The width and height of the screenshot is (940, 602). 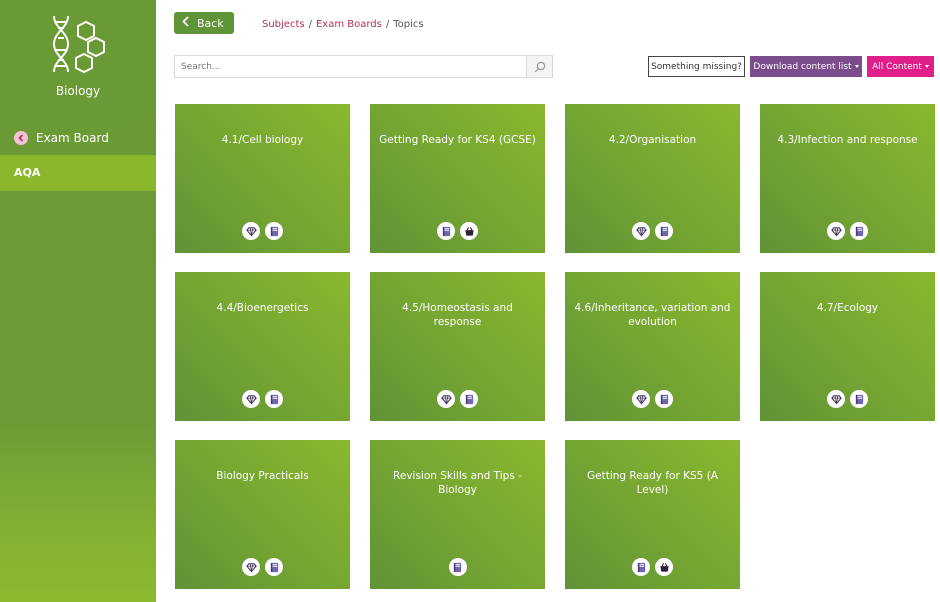 I want to click on search-bar, so click(x=363, y=66).